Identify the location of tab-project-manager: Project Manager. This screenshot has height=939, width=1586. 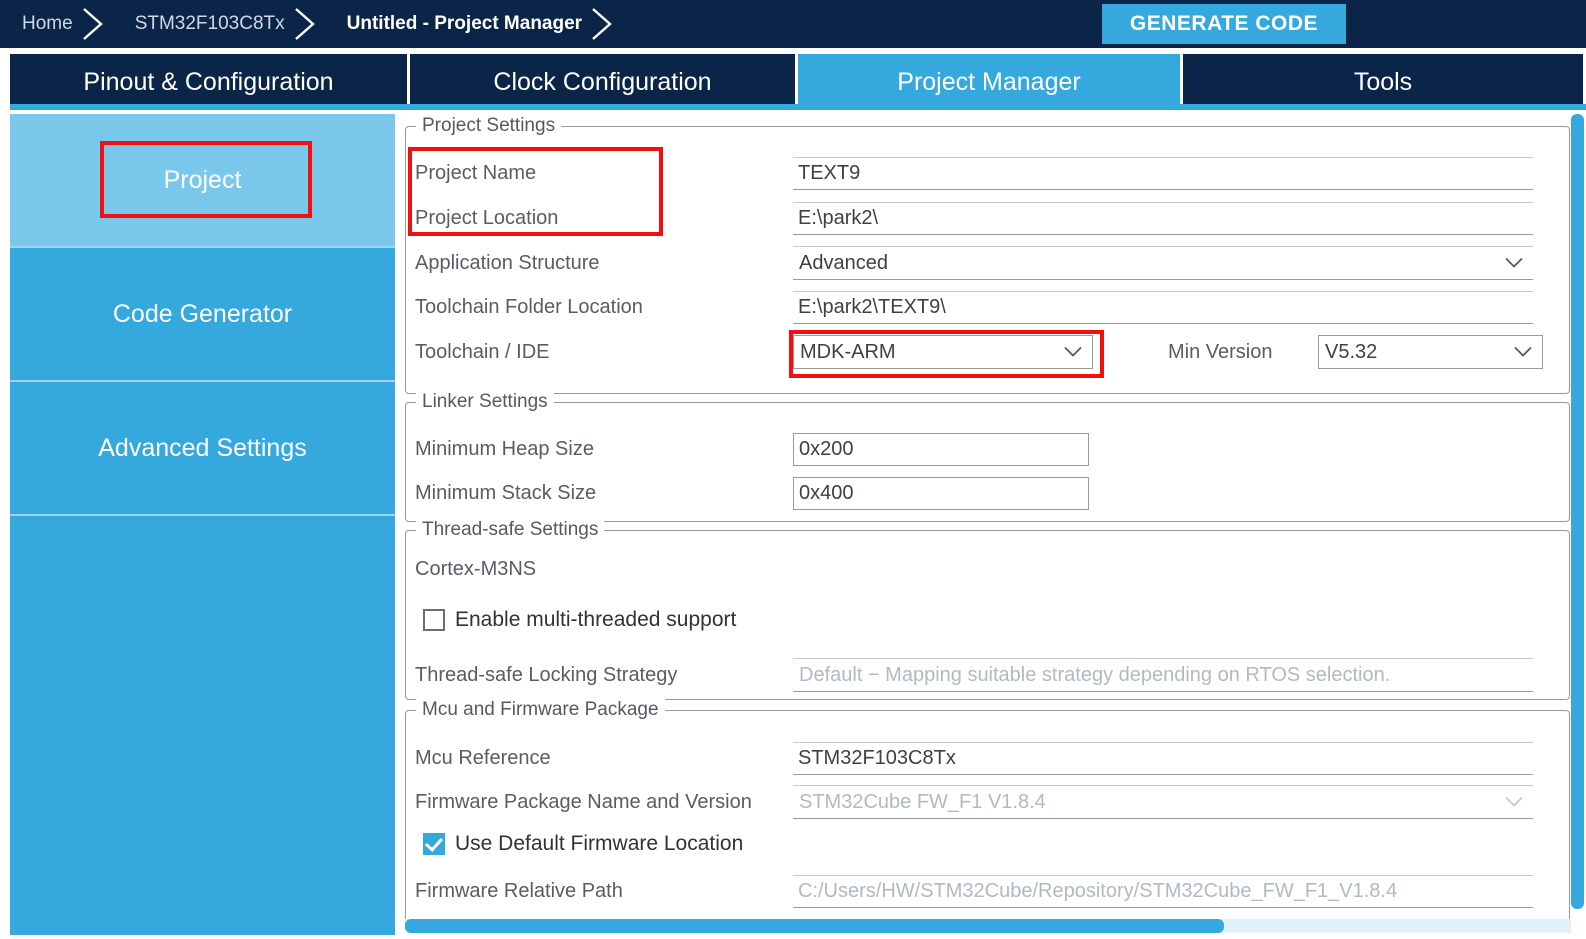
(990, 82).